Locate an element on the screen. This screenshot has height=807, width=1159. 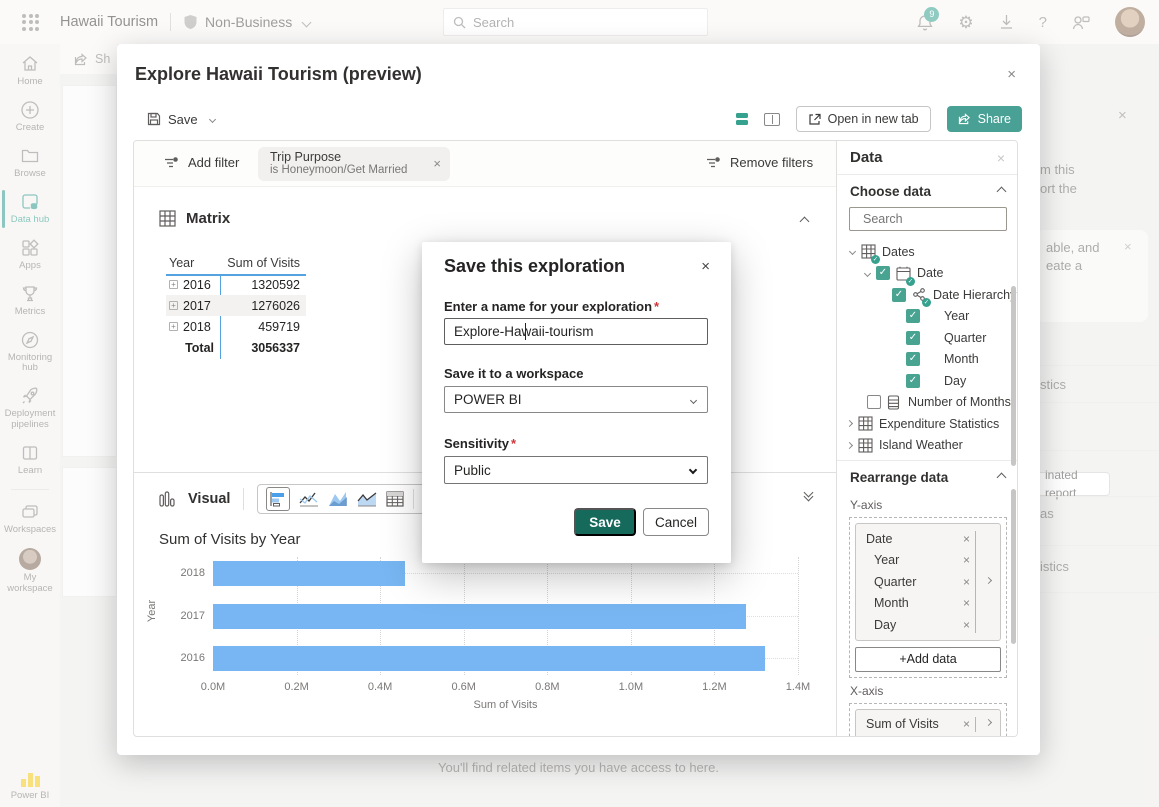
y-axis-field-card: Date Year Quarter Month is located at coordinates (928, 582).